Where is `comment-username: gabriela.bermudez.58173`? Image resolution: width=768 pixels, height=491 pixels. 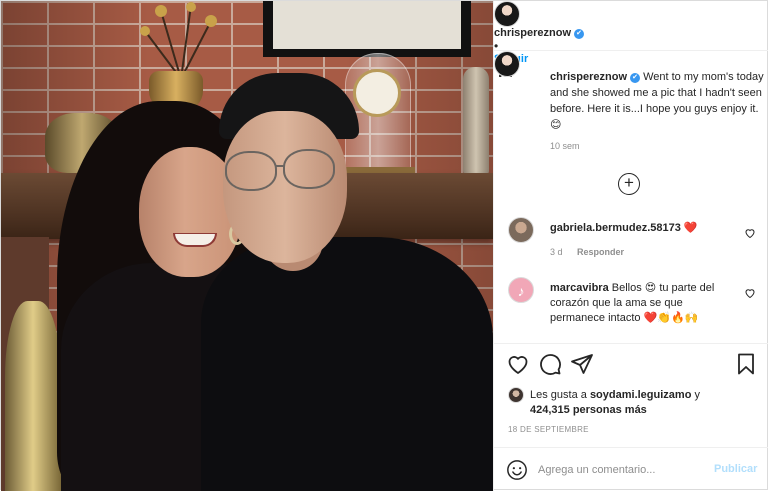
comment-username: gabriela.bermudez.58173 is located at coordinates (615, 228).